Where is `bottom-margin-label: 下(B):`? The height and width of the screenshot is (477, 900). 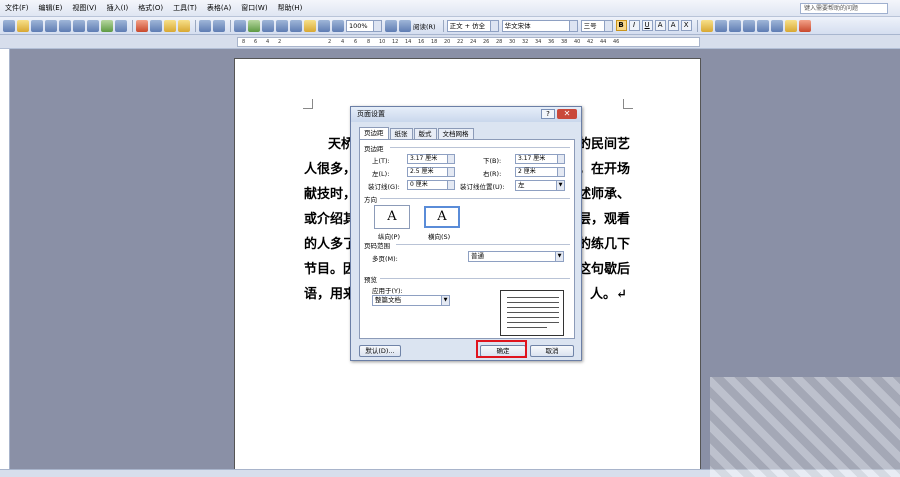
bottom-margin-label: 下(B): is located at coordinates (492, 161).